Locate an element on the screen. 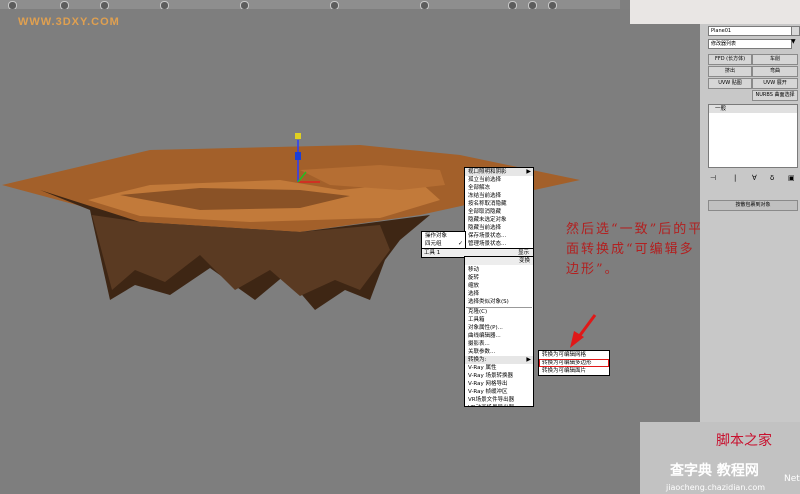  quad-header-left: 工具 1 is located at coordinates (432, 253).